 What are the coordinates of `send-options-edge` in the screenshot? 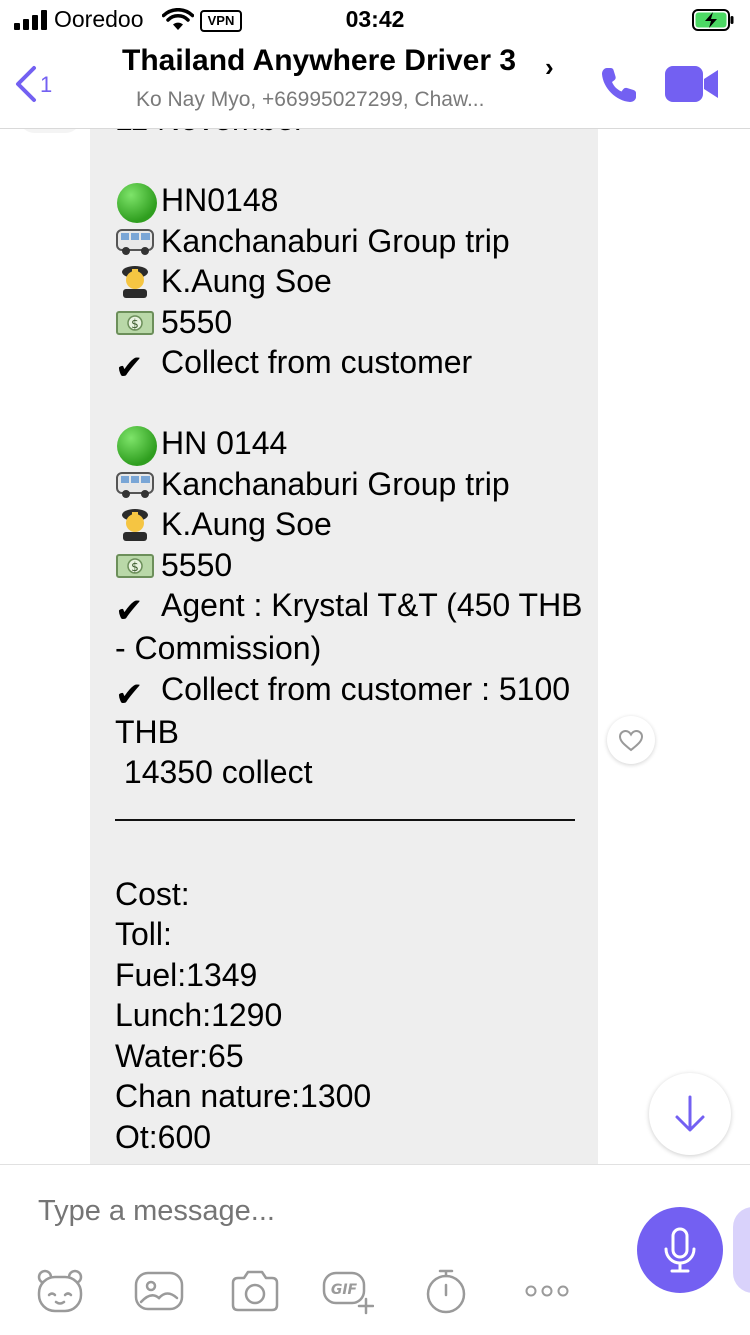 It's located at (741, 1250).